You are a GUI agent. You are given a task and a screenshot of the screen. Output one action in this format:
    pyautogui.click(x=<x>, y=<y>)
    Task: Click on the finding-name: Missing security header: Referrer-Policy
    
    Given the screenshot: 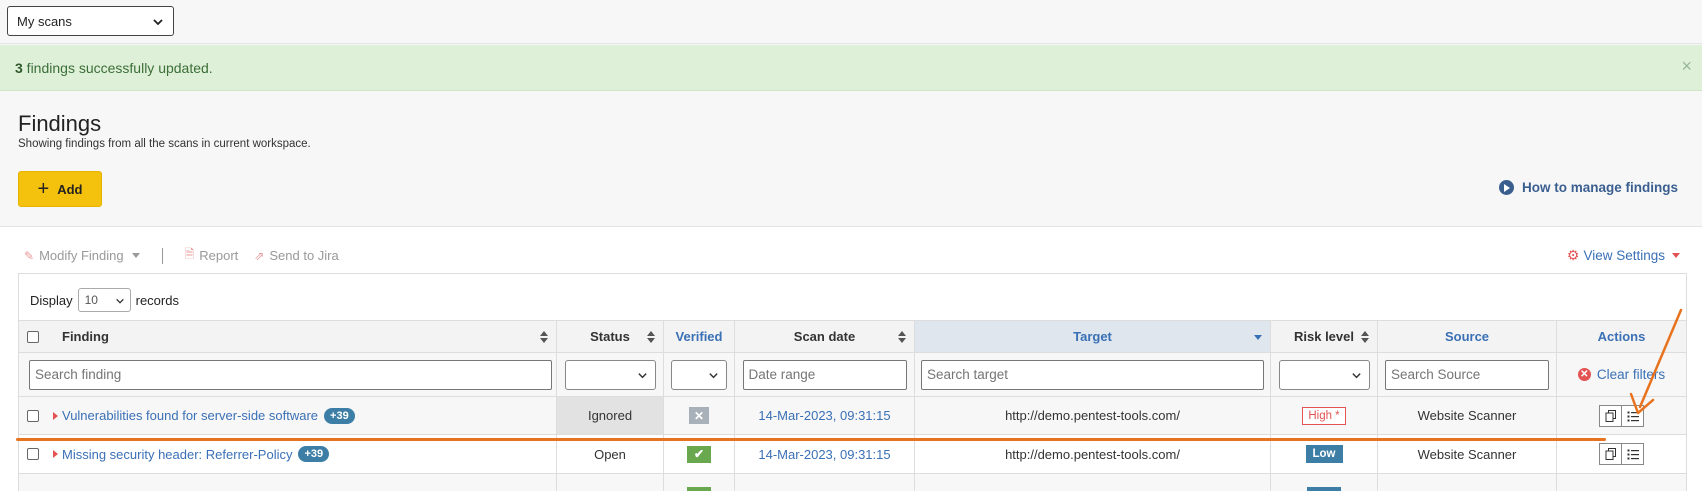 What is the action you would take?
    pyautogui.click(x=177, y=454)
    